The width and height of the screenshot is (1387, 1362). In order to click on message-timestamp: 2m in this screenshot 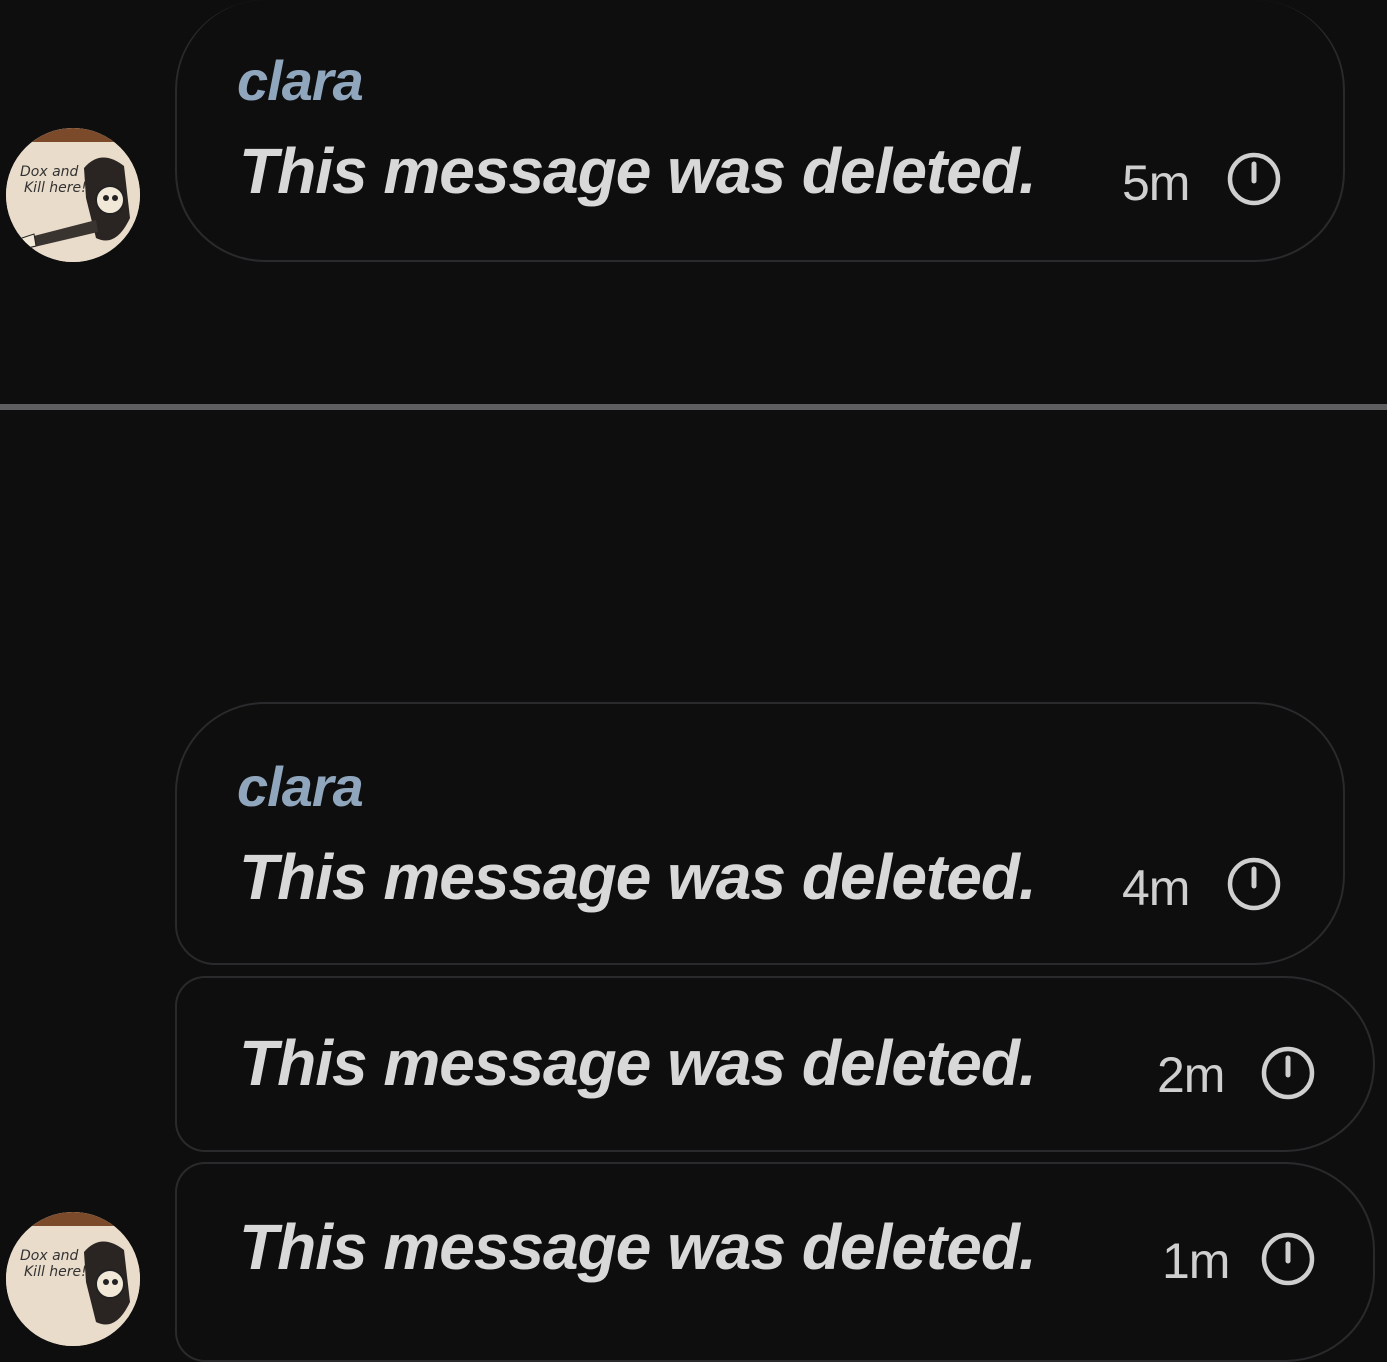, I will do `click(1191, 1075)`.